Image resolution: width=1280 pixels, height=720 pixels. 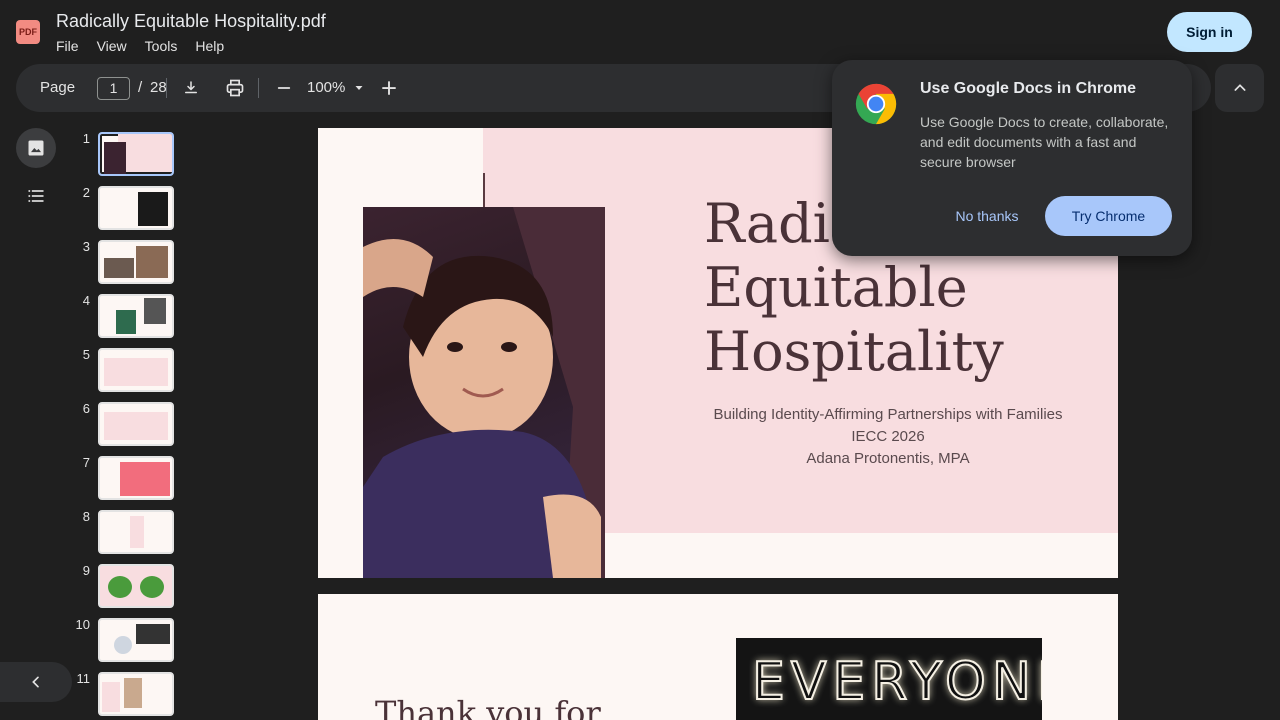 I want to click on thumbnail-number: 10, so click(x=82, y=624).